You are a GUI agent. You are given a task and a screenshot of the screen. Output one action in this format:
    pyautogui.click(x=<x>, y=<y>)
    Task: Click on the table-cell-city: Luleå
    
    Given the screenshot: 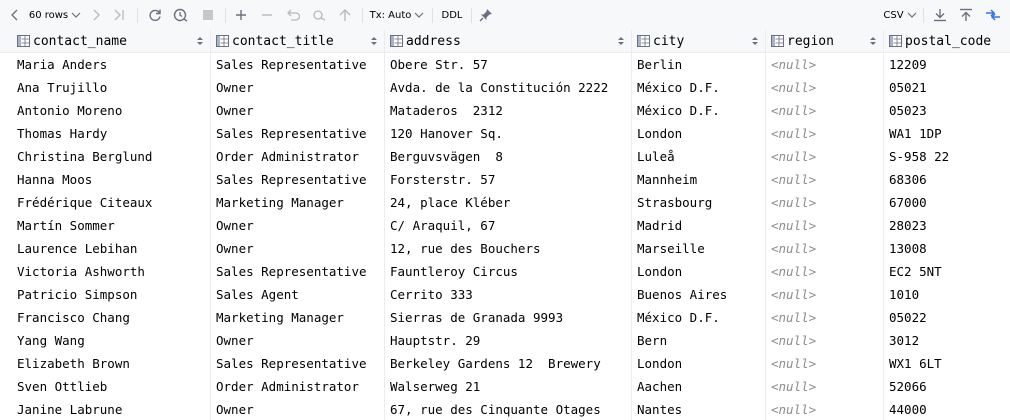 What is the action you would take?
    pyautogui.click(x=699, y=156)
    